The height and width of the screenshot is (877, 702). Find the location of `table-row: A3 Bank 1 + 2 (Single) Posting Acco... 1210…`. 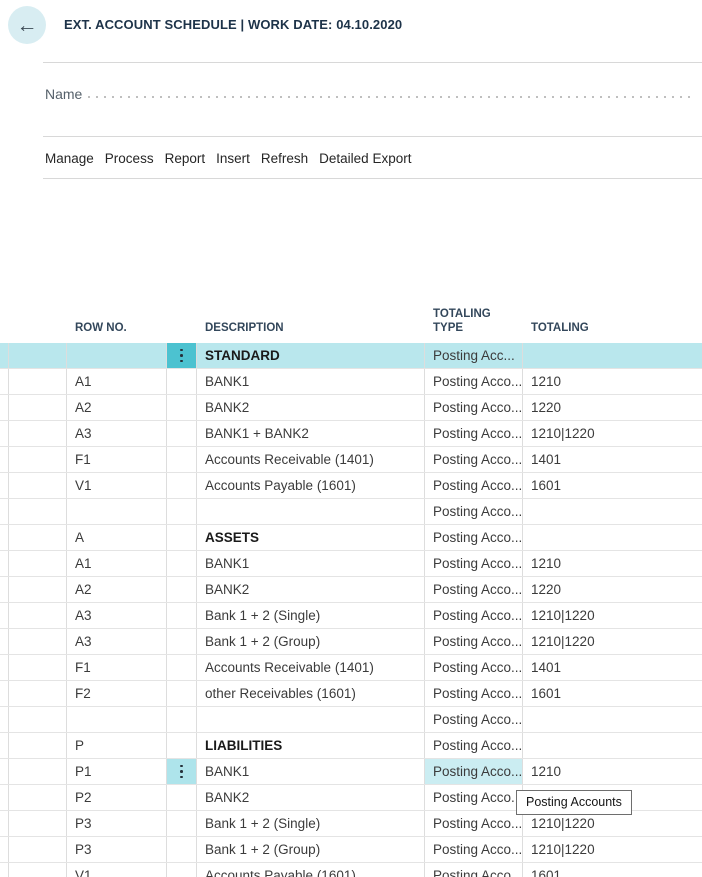

table-row: A3 Bank 1 + 2 (Single) Posting Acco... 1210… is located at coordinates (351, 616).